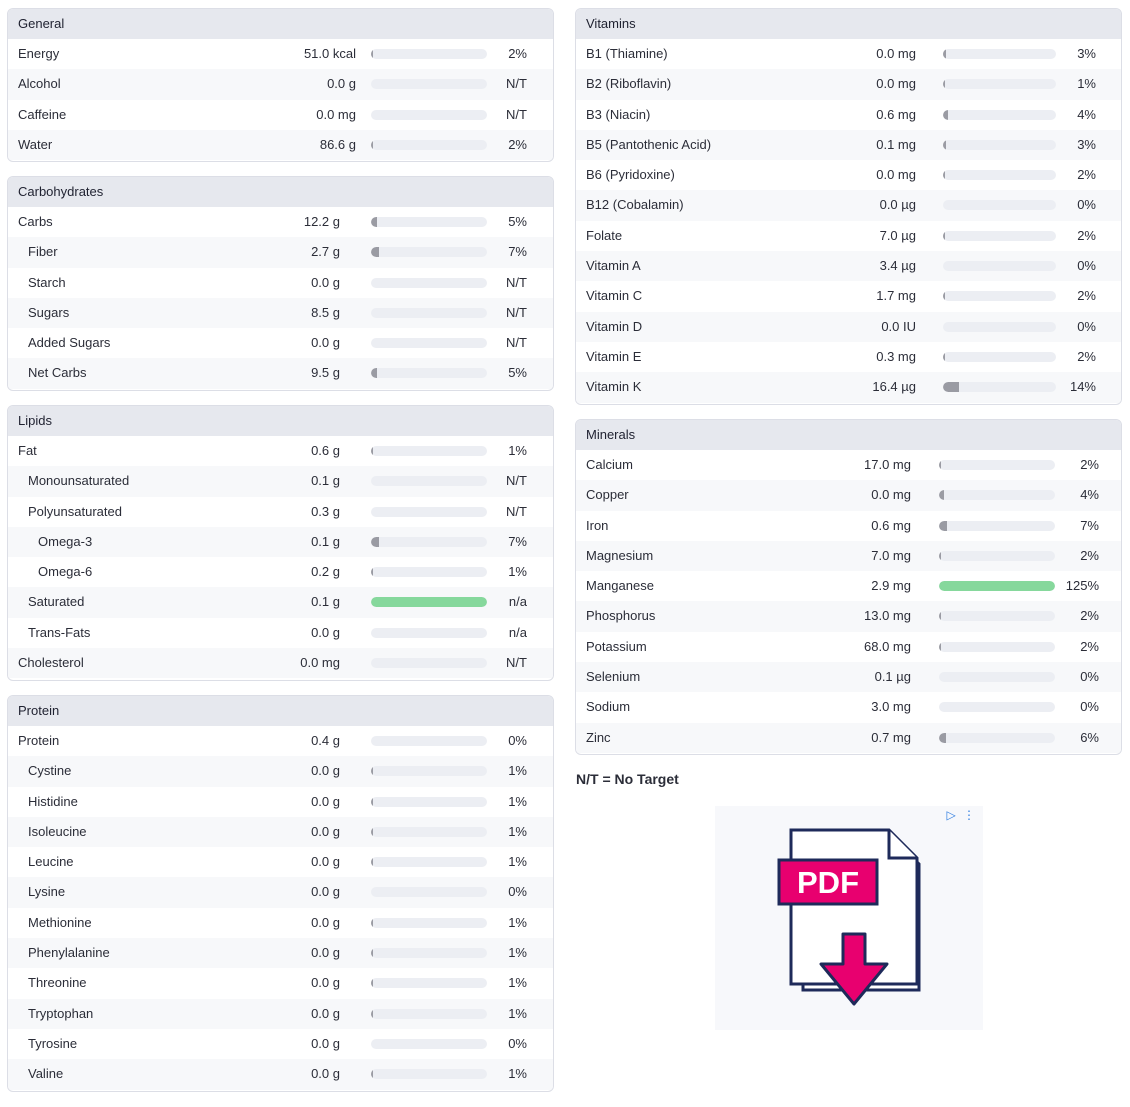 Image resolution: width=1130 pixels, height=1107 pixels. I want to click on nutrient-row-energy: Energy 51.0 kcal 2%, so click(280, 54).